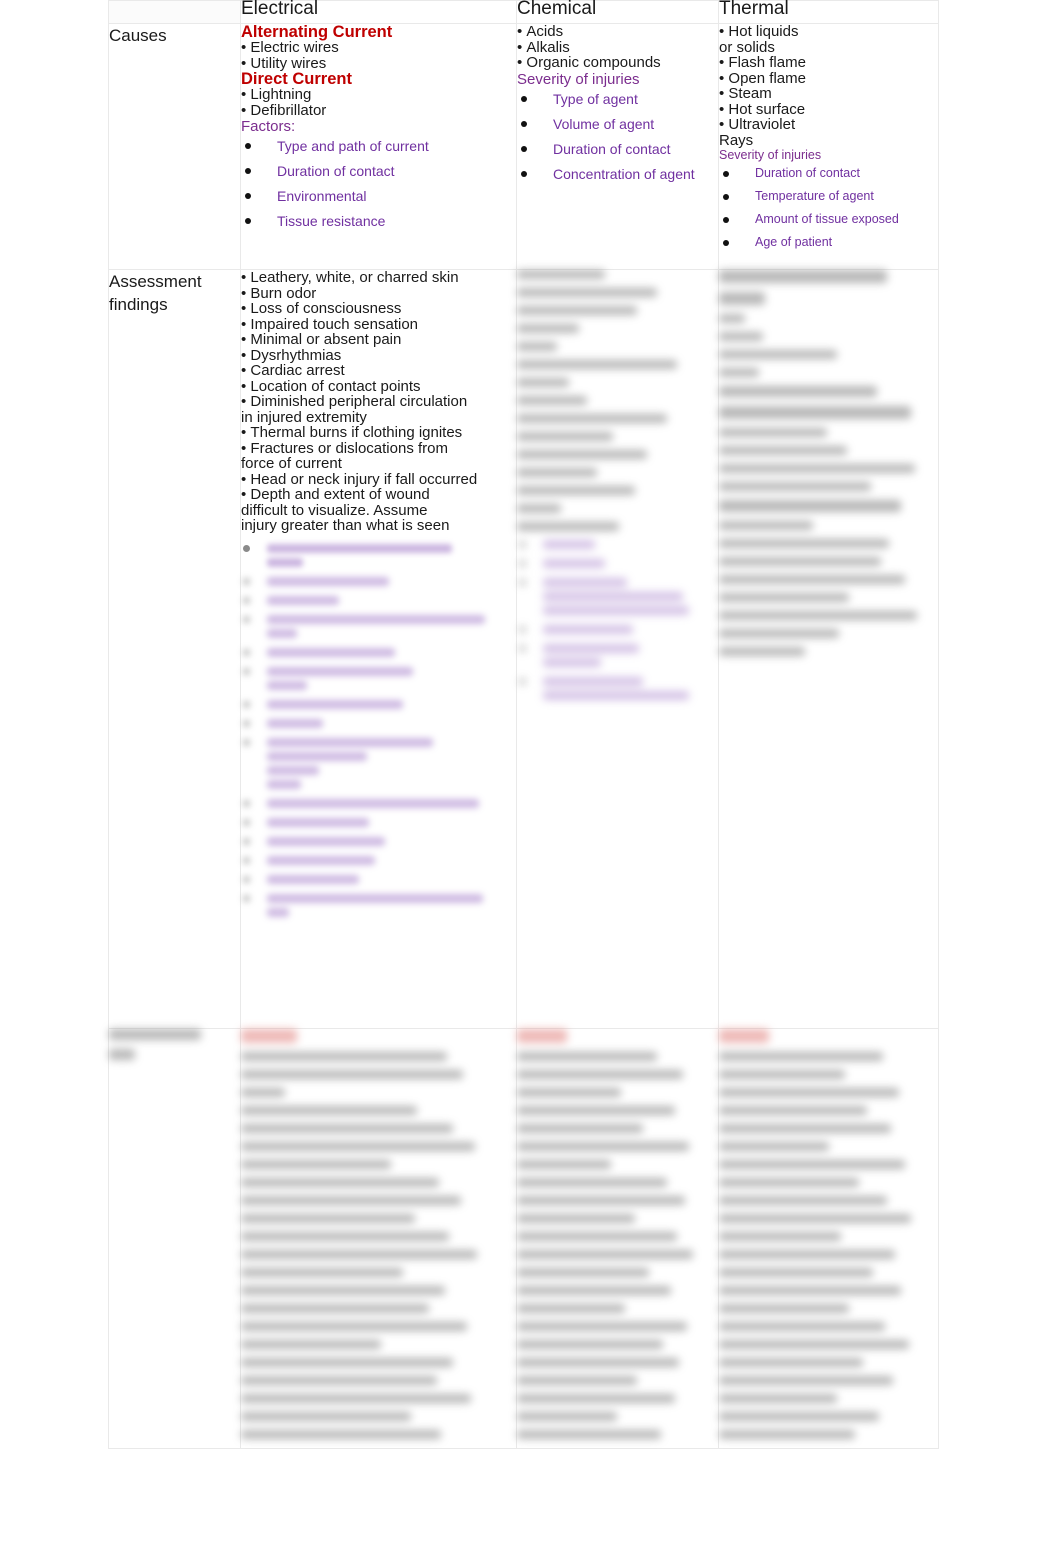  Describe the element at coordinates (828, 78) in the screenshot. I see `list-item: Open flame` at that location.